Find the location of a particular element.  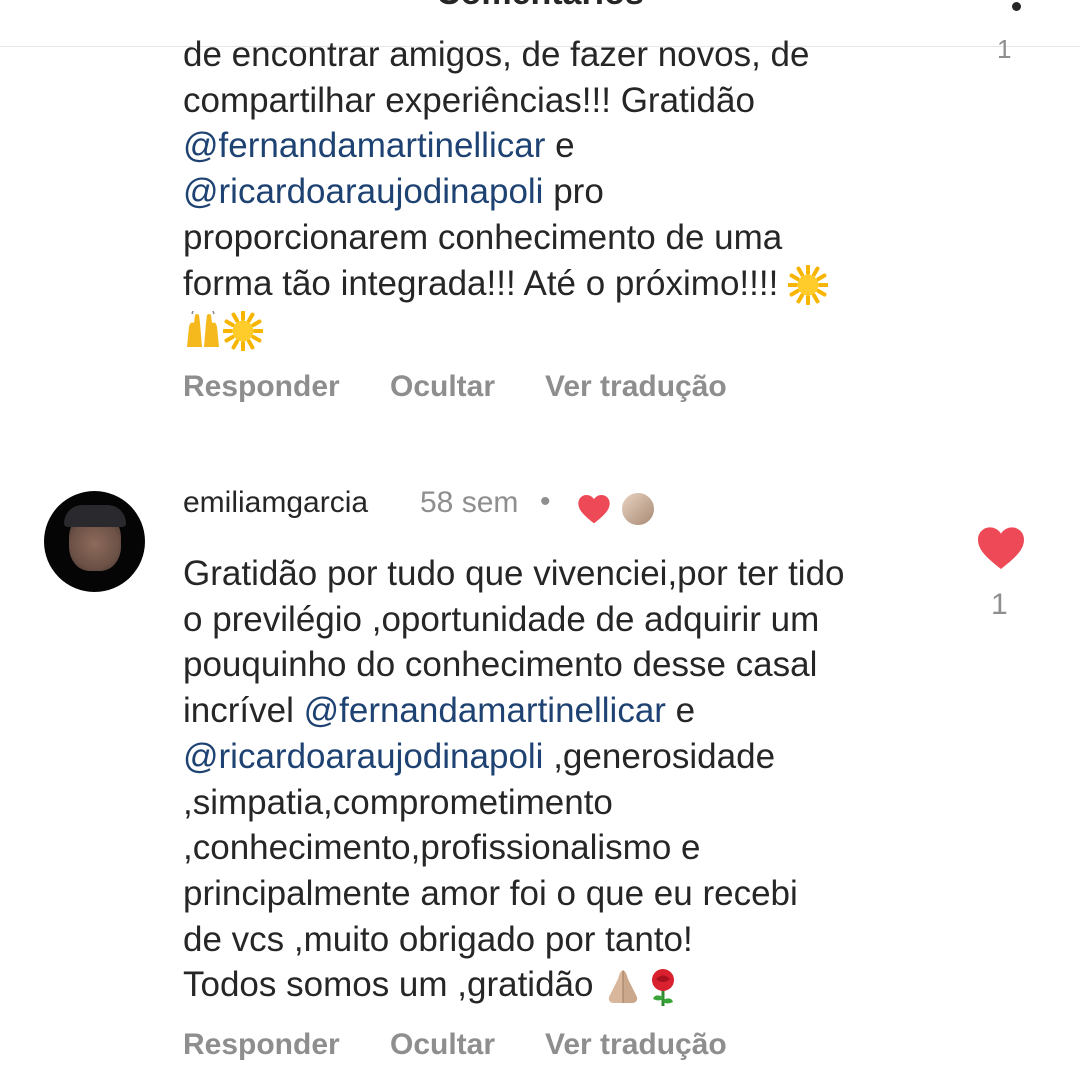

comment-username: emiliamgarcia is located at coordinates (275, 503).